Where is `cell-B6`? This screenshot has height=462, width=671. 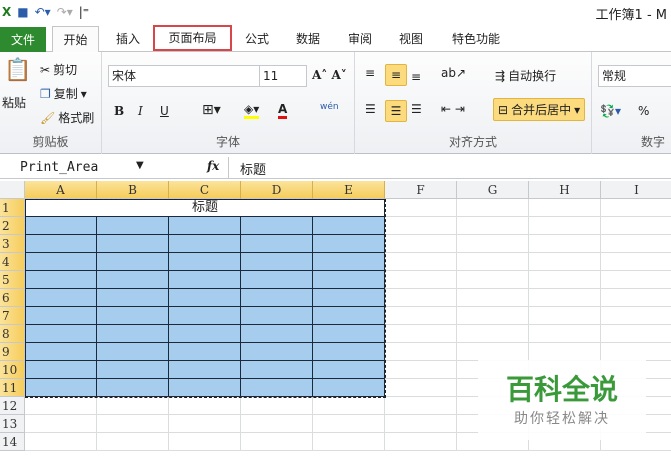 cell-B6 is located at coordinates (133, 298).